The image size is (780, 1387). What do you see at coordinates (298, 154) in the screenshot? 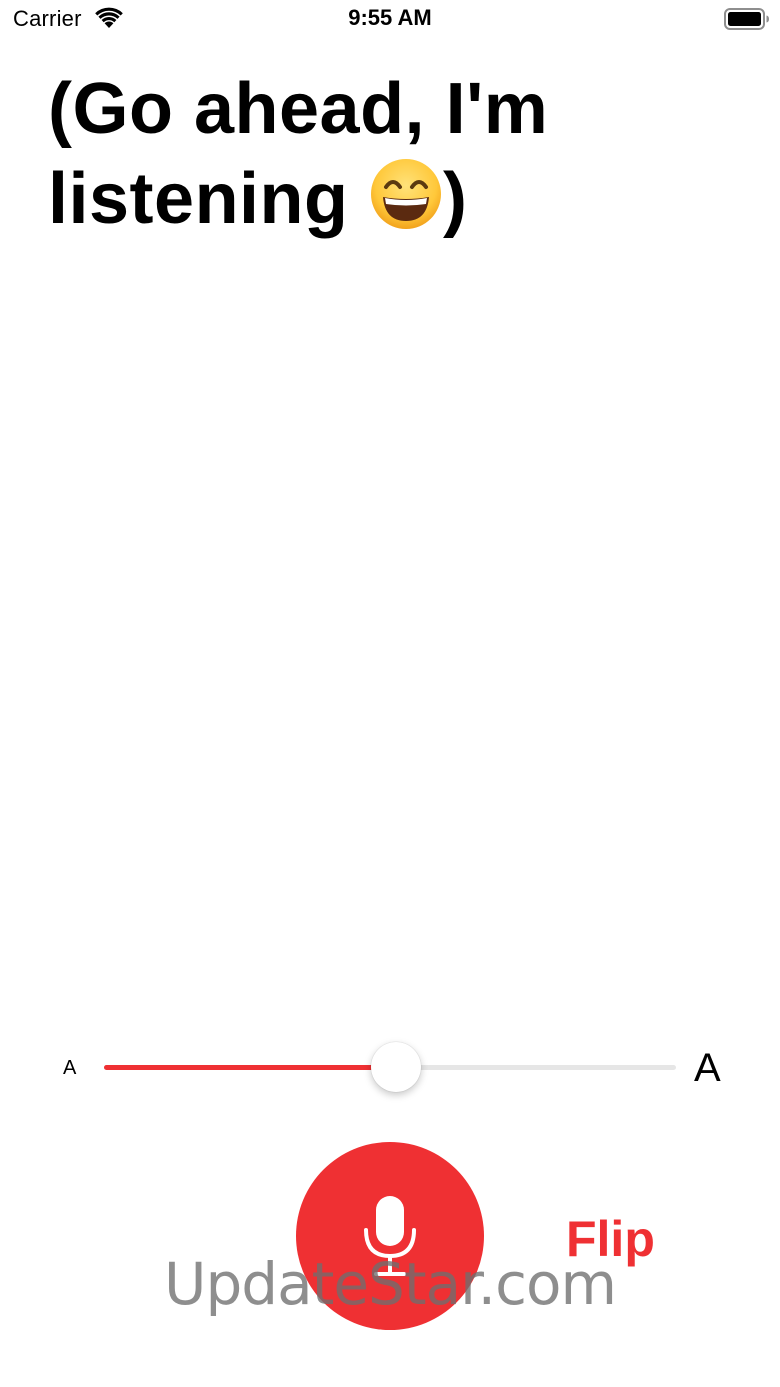
I see `transcript-line: (Go ahead, I'm listening` at bounding box center [298, 154].